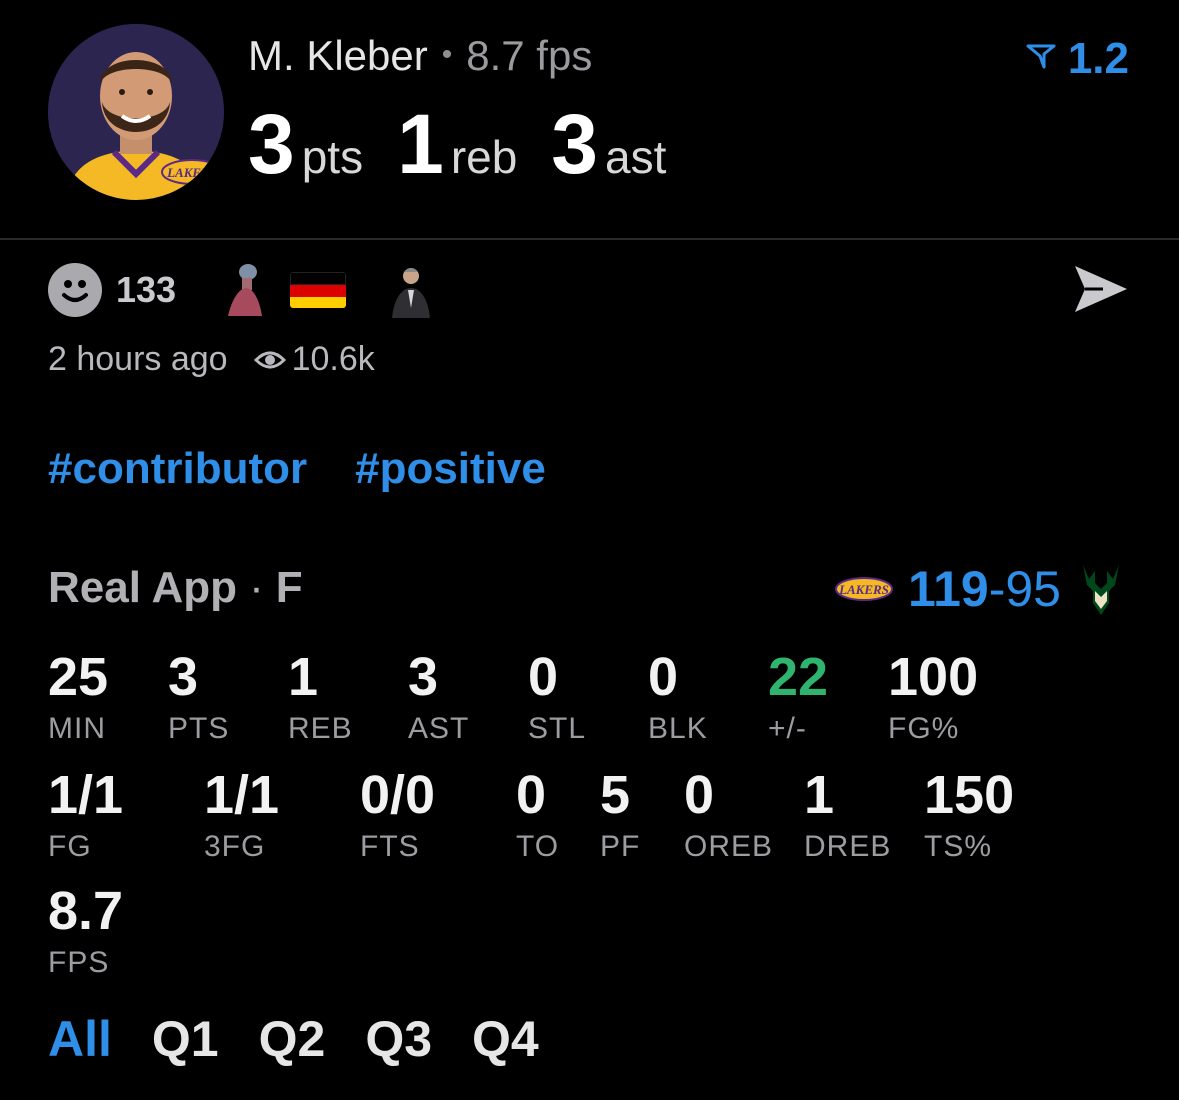 This screenshot has width=1179, height=1100. What do you see at coordinates (798, 696) in the screenshot?
I see `stat-plus-minus: 22 +/-` at bounding box center [798, 696].